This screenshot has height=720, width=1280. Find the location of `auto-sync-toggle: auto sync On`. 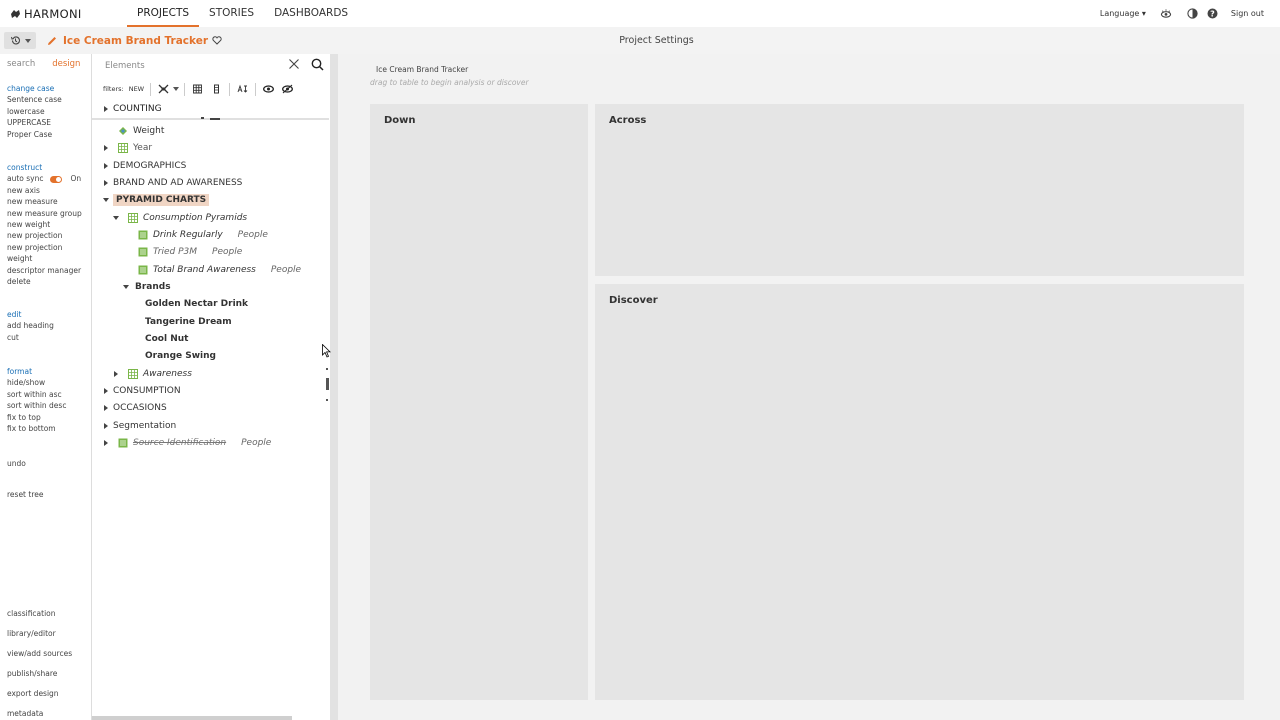

auto-sync-toggle: auto sync On is located at coordinates (44, 178).